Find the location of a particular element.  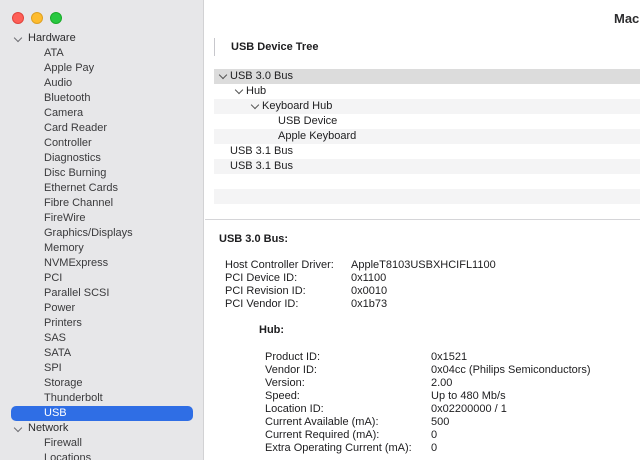

tree-row-label: USB Device is located at coordinates (308, 121).